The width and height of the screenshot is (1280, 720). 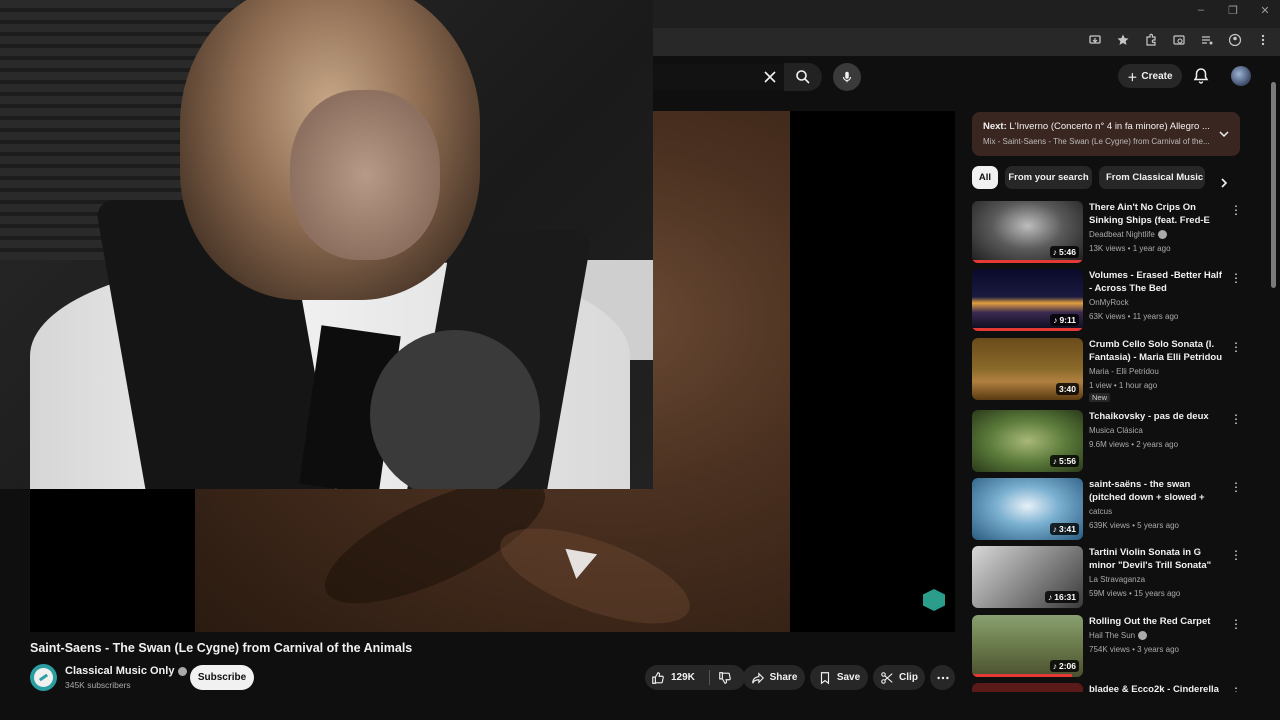 I want to click on video-thumbnail: ♪ 3:41, so click(x=1027, y=509).